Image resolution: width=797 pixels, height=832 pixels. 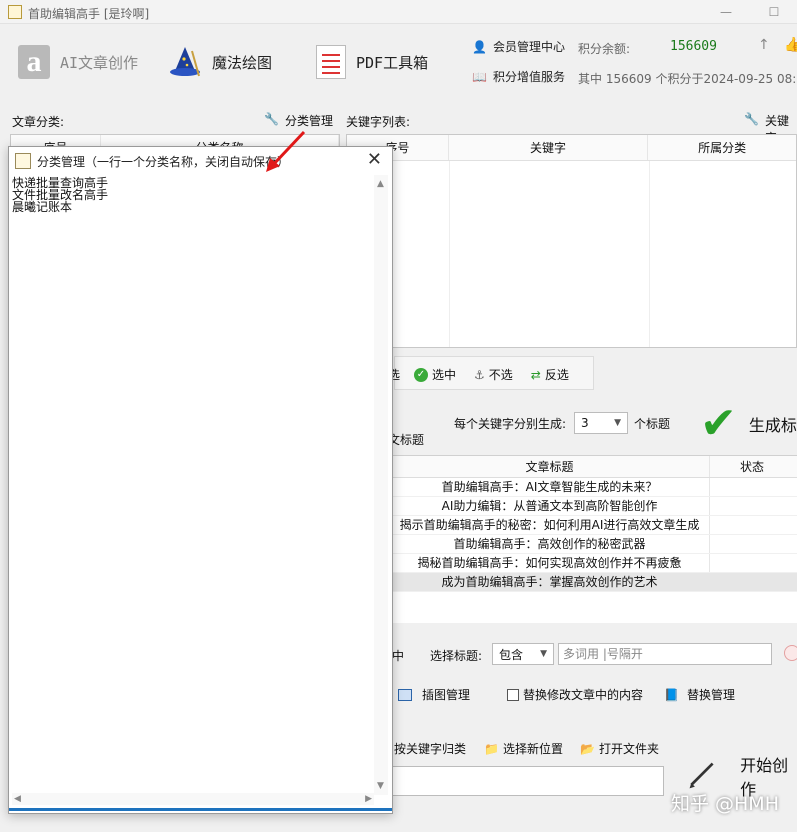 What do you see at coordinates (446, 695) in the screenshot?
I see `image-manage-label: 插图管理` at bounding box center [446, 695].